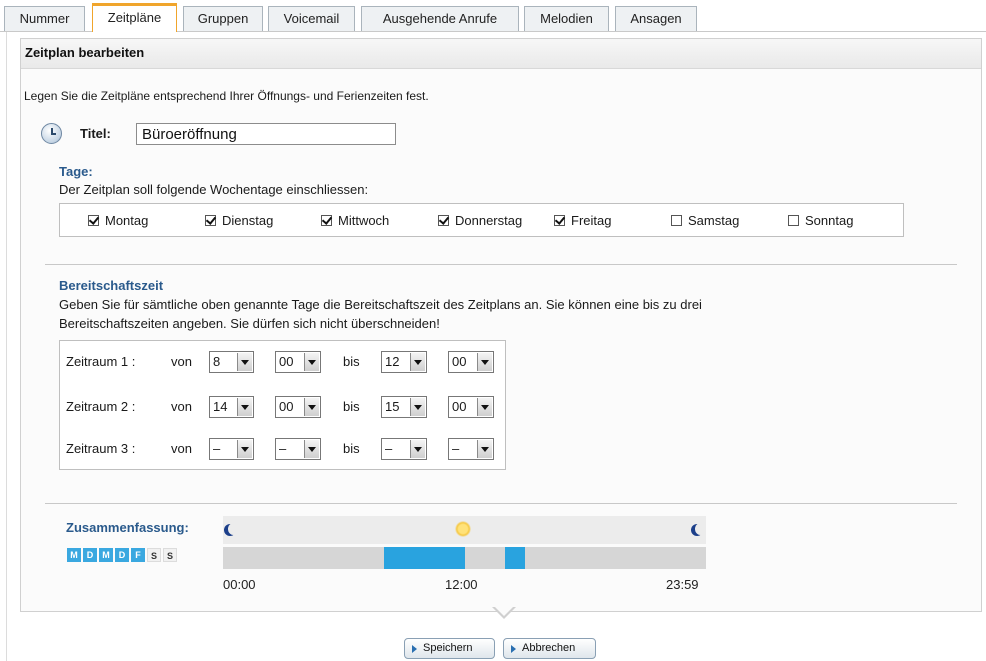  Describe the element at coordinates (220, 406) in the screenshot. I see `select-value: 14` at that location.